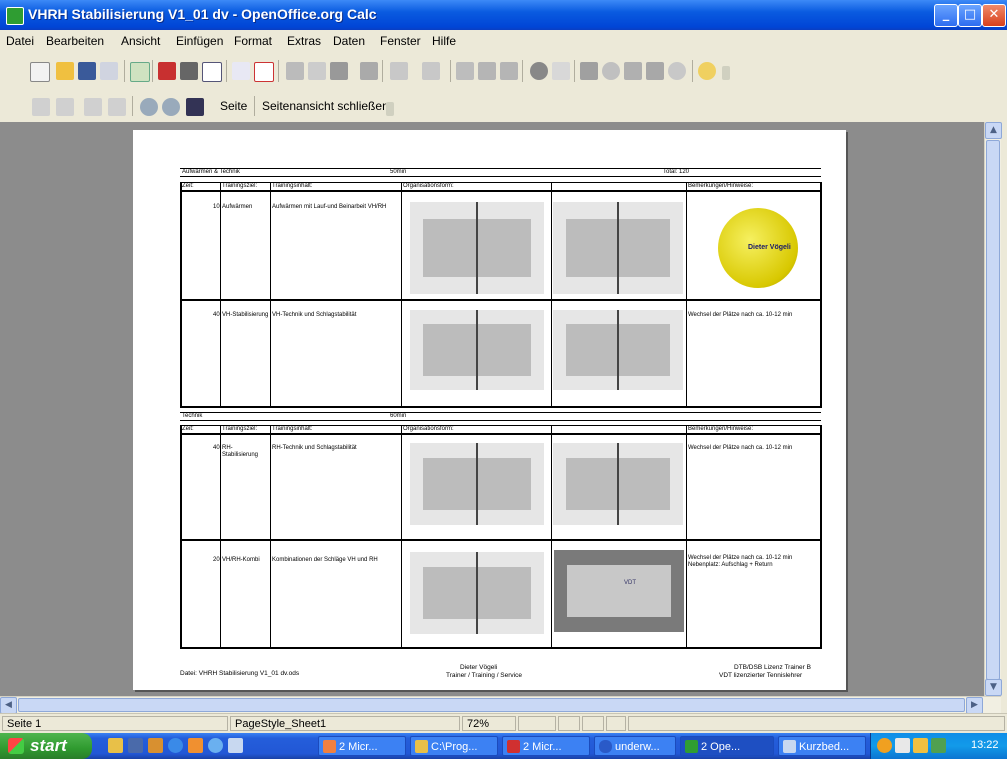  Describe the element at coordinates (93, 107) in the screenshot. I see `next-page-icon` at that location.